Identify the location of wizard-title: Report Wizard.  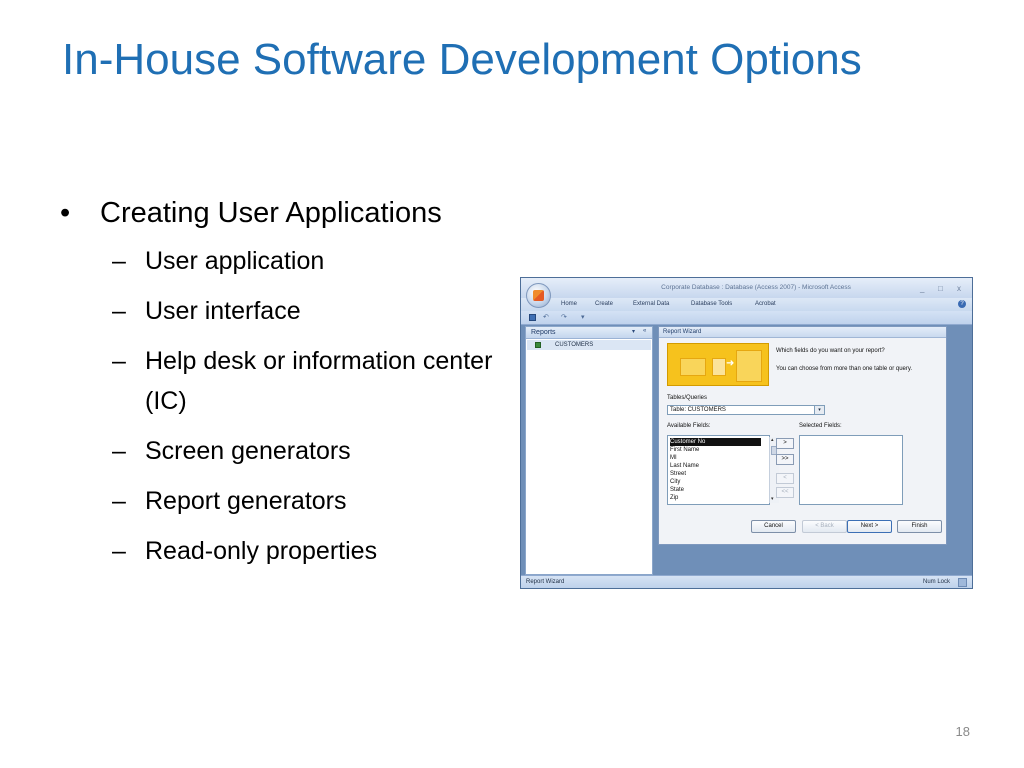
(682, 332).